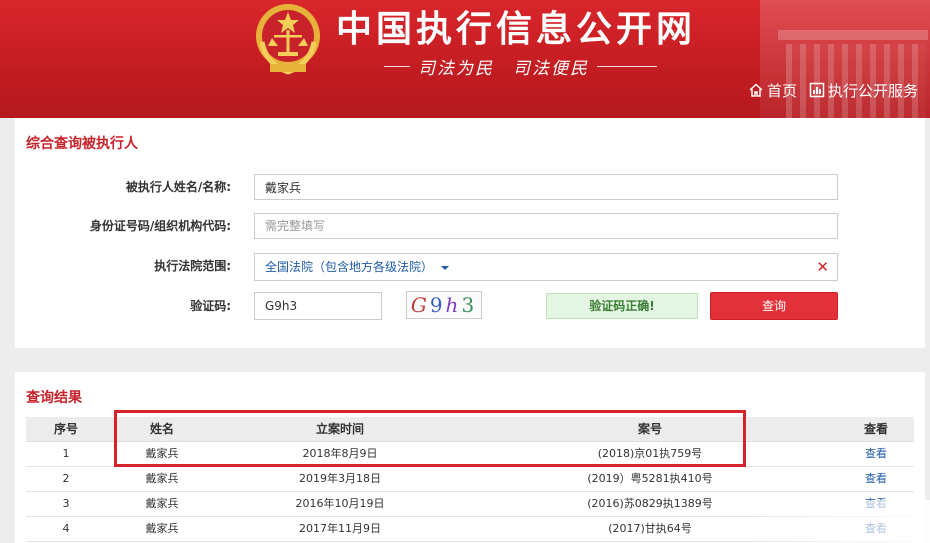 The width and height of the screenshot is (930, 543). I want to click on row-number: 1, so click(66, 453).